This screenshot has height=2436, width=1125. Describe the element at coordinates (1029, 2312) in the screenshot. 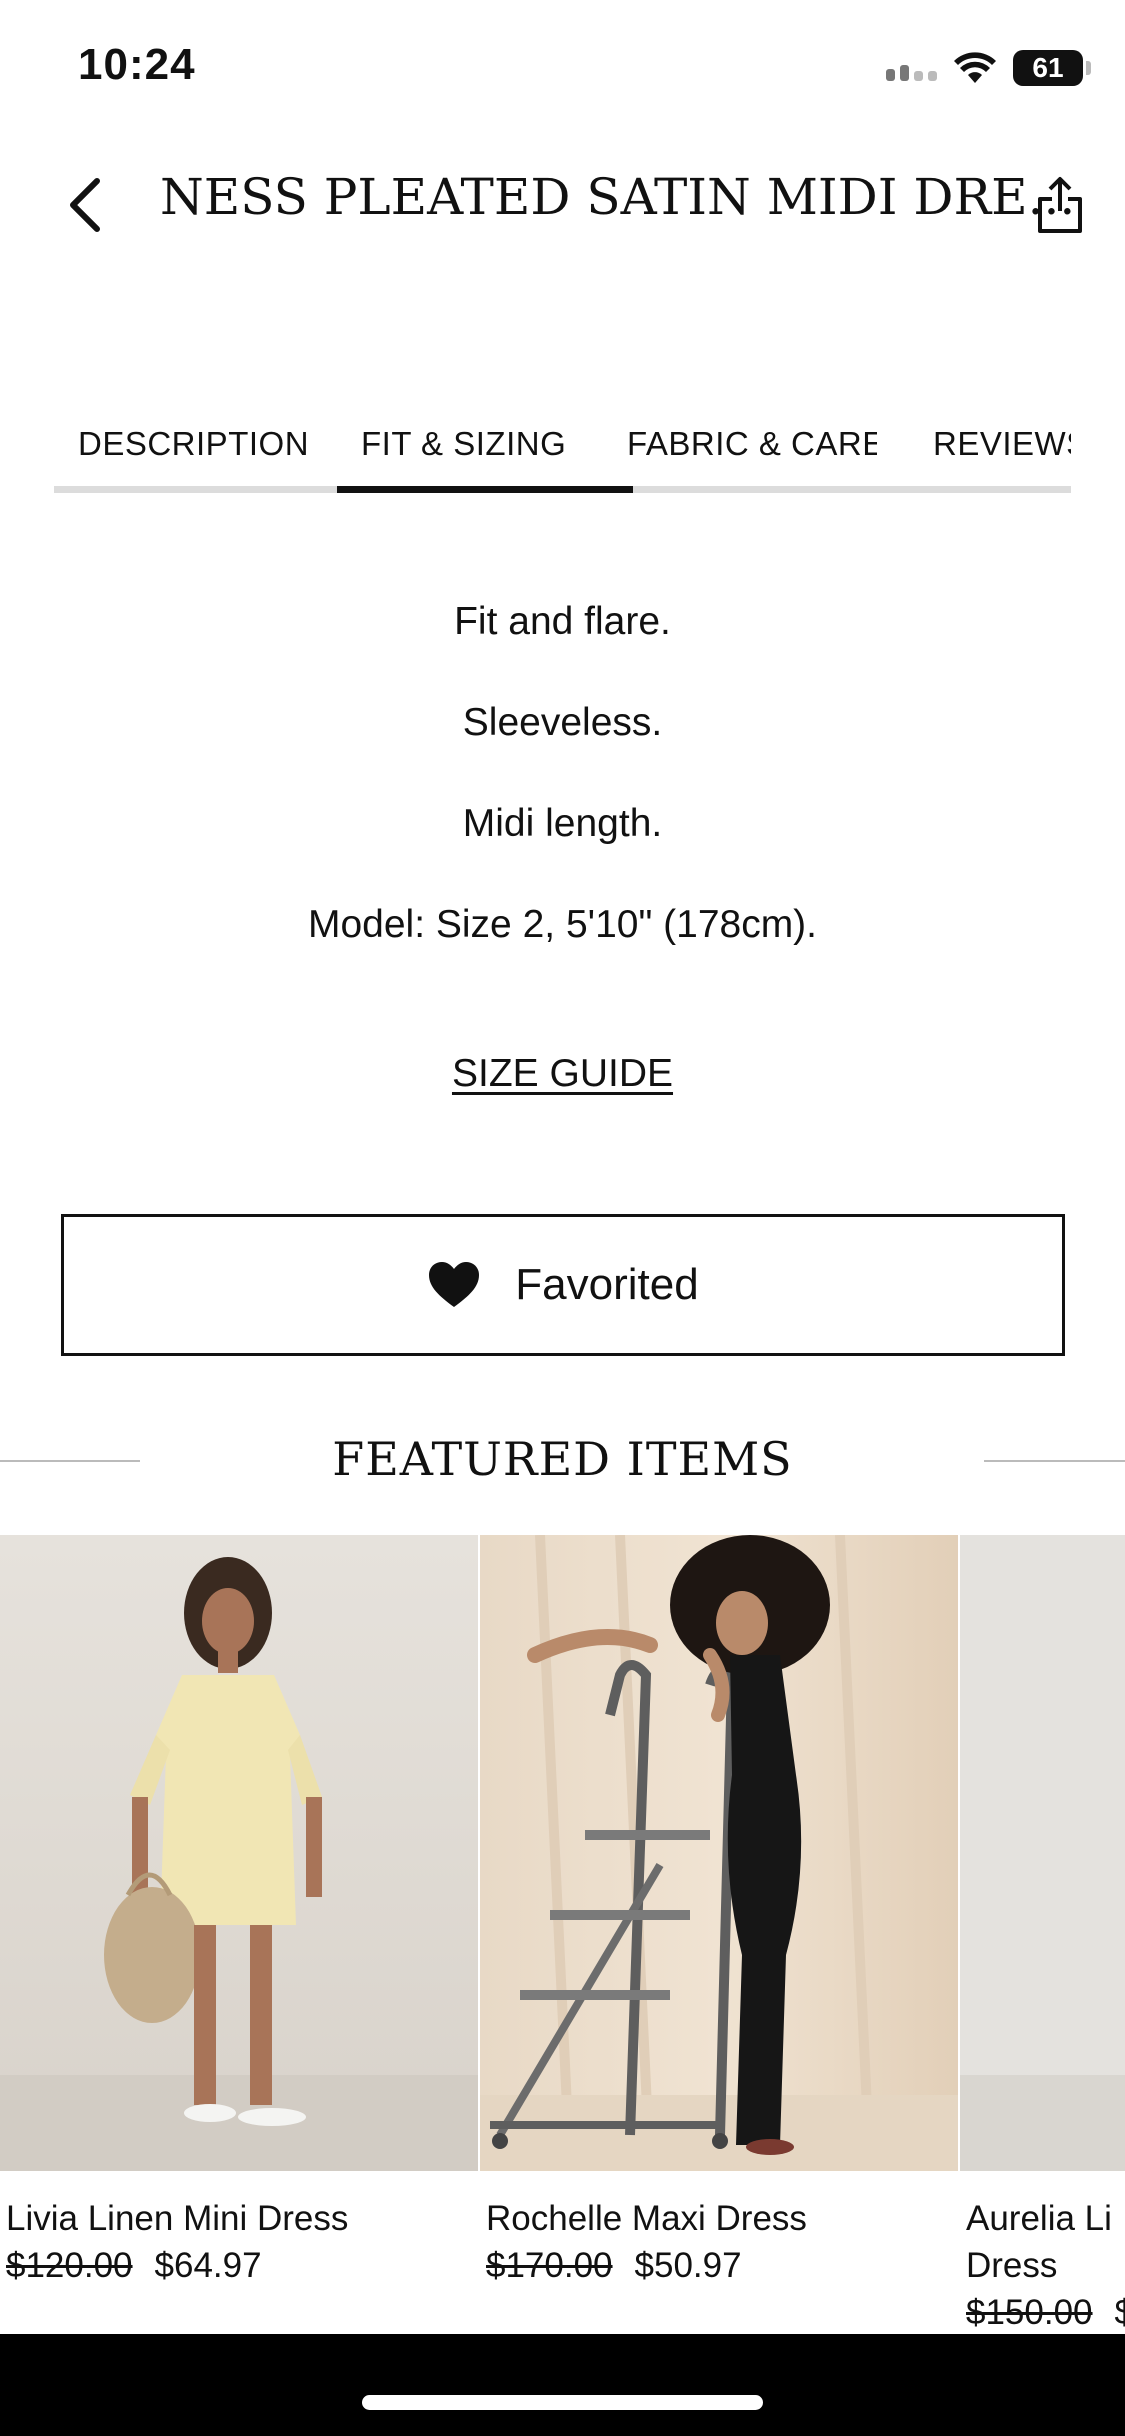

I see `price-original: $150.00` at that location.